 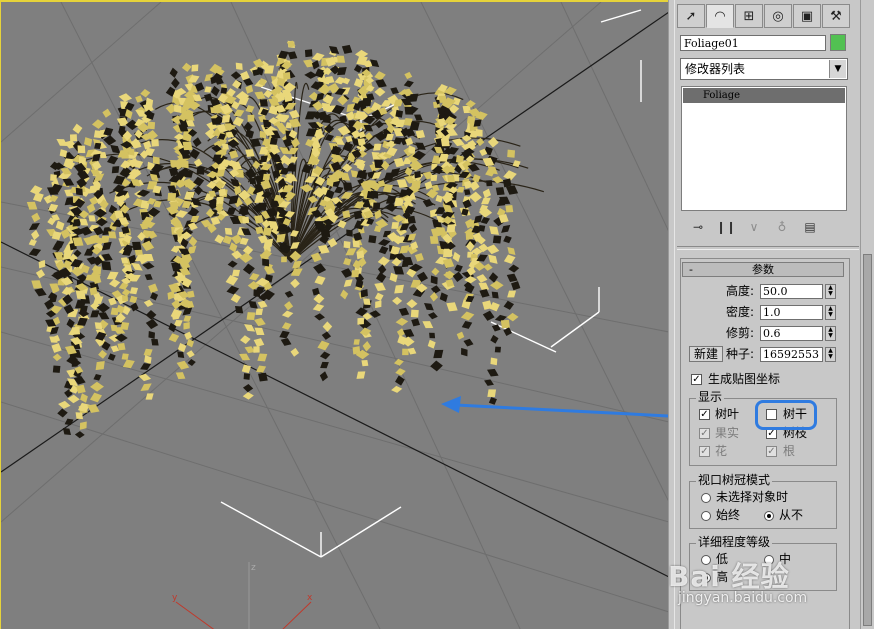 What do you see at coordinates (706, 354) in the screenshot?
I see `new-seed-button: 新建` at bounding box center [706, 354].